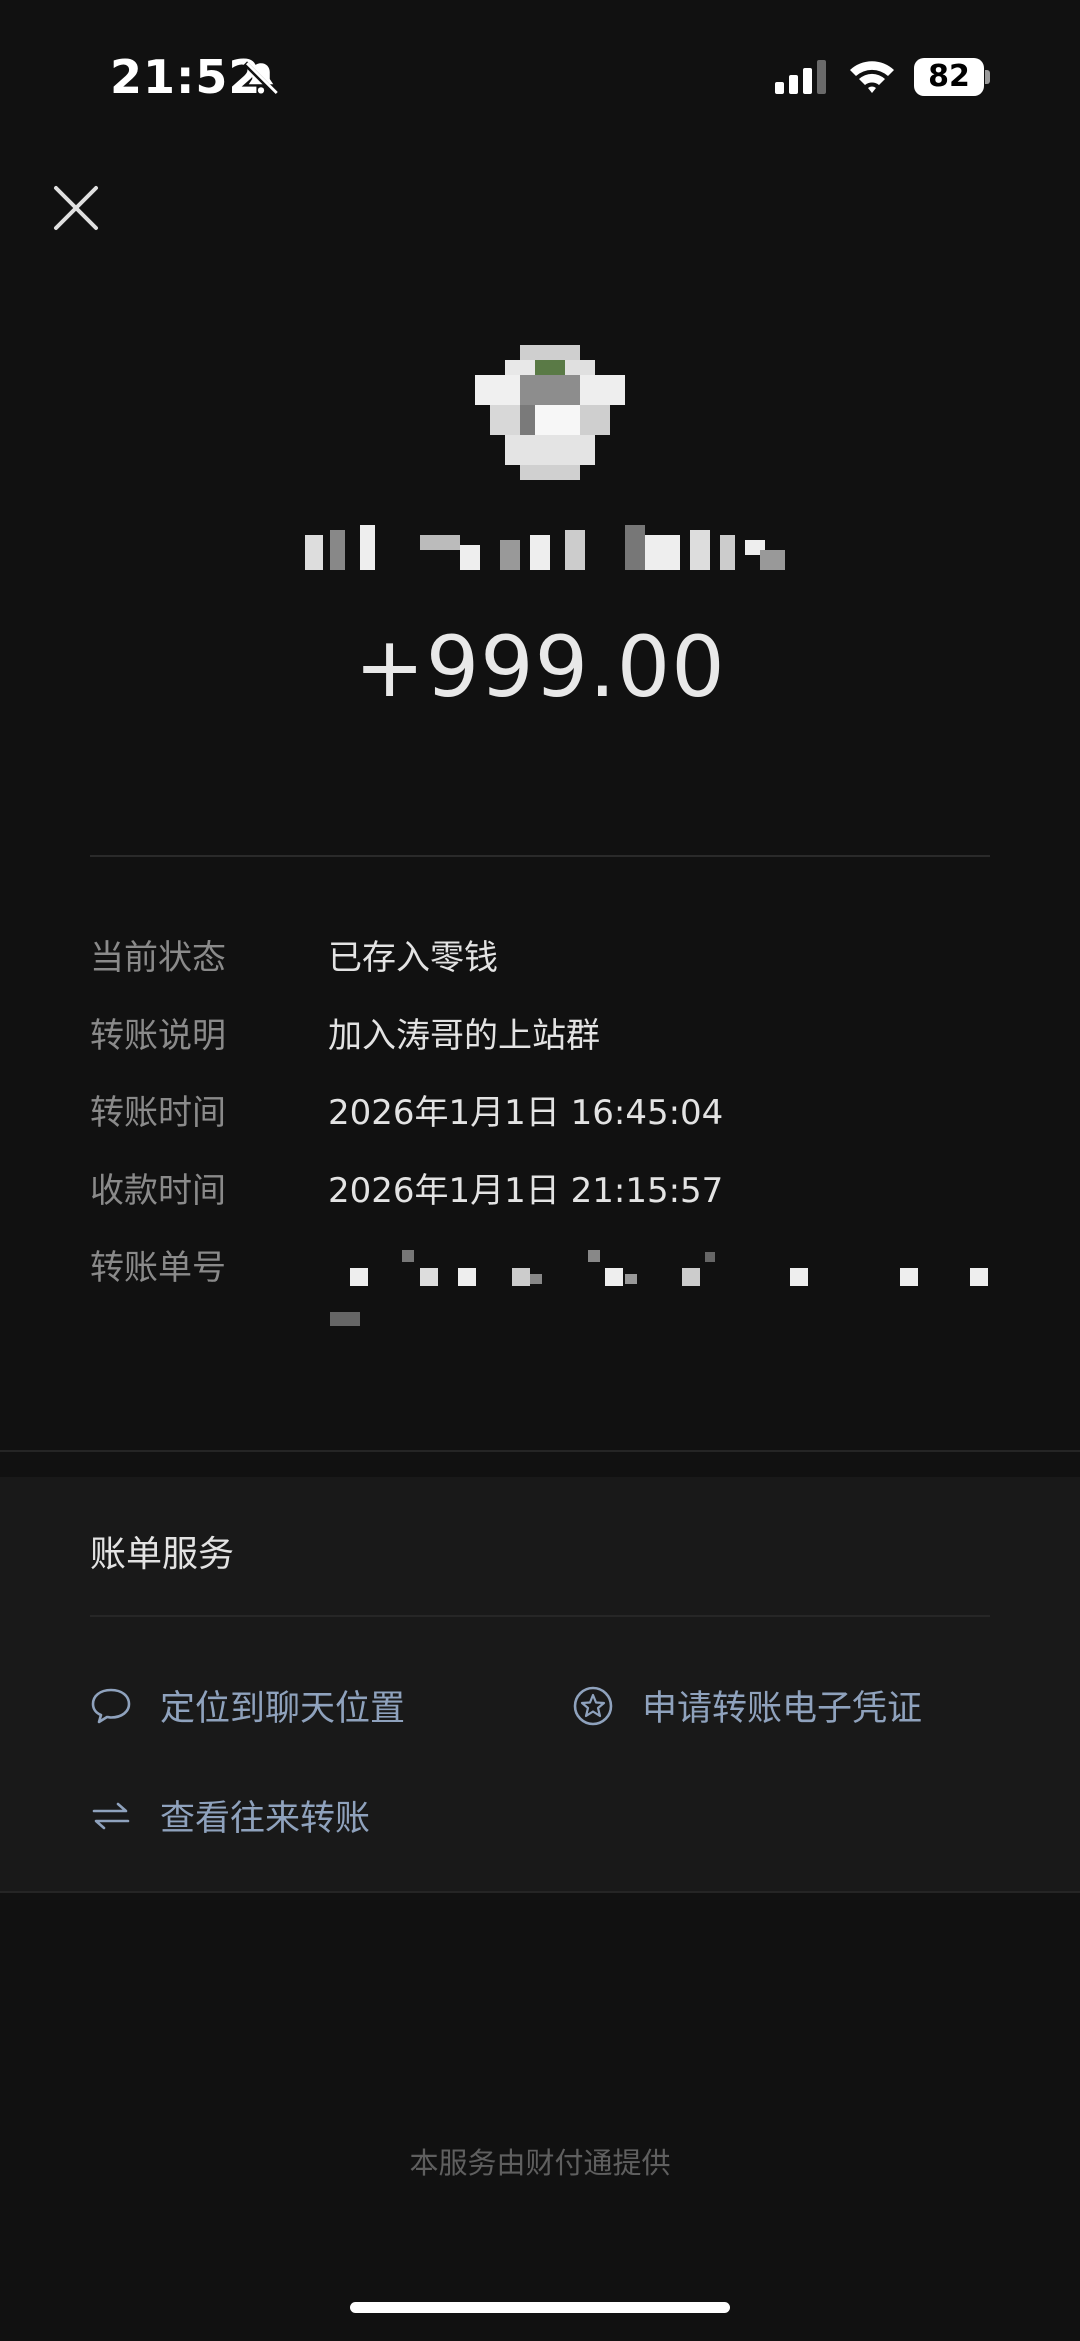  What do you see at coordinates (261, 81) in the screenshot?
I see `bell-slash-icon` at bounding box center [261, 81].